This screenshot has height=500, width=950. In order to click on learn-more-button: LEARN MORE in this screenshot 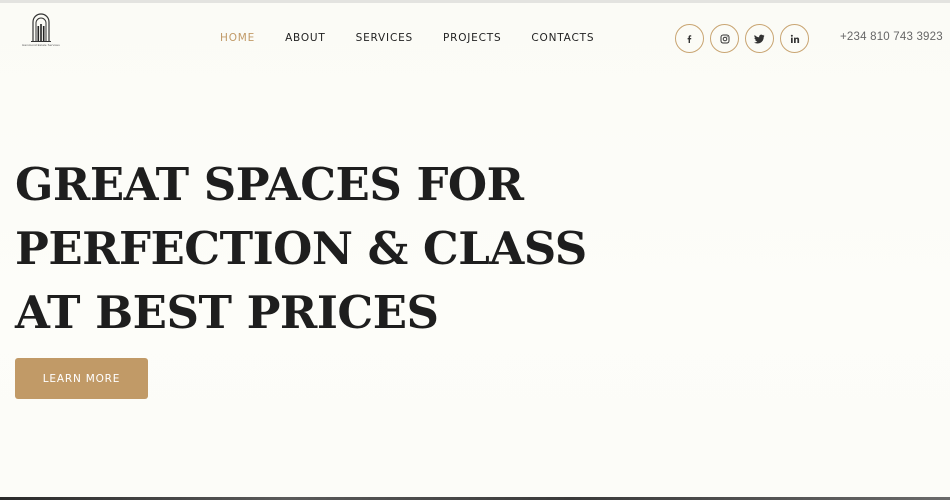, I will do `click(81, 378)`.